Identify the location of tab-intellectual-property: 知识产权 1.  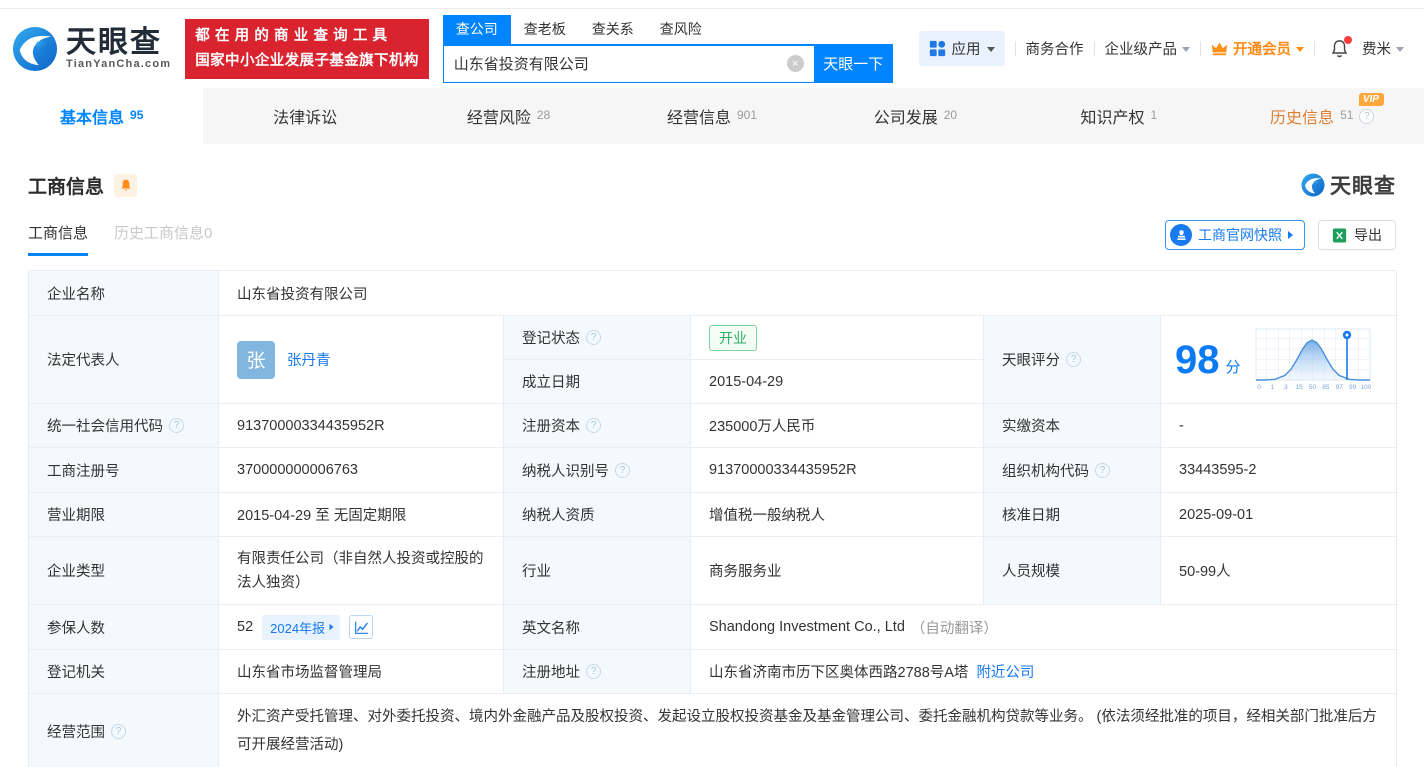
(1118, 116).